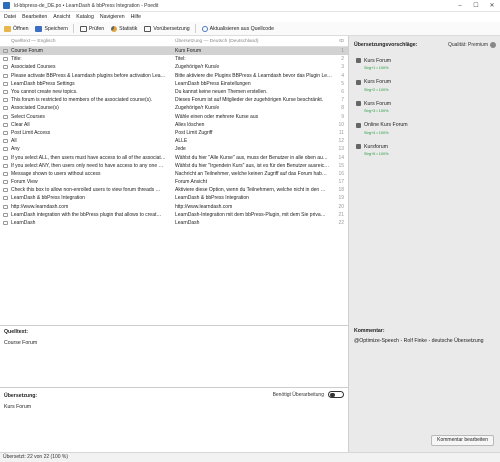 The image size is (500, 462). What do you see at coordinates (85, 17) in the screenshot?
I see `menu-catalog: Katalog` at bounding box center [85, 17].